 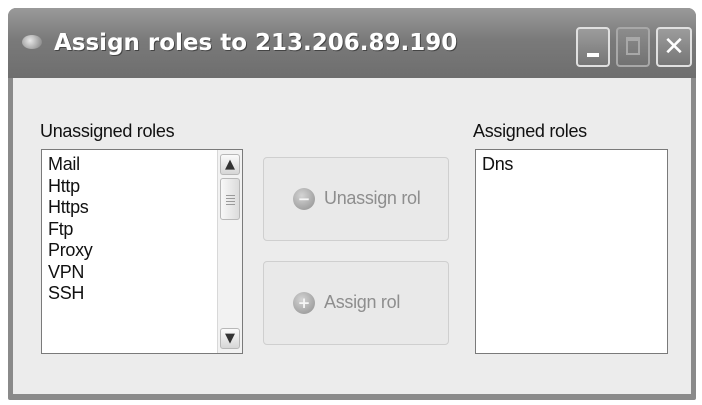 I want to click on minus-circle-icon: −, so click(x=304, y=199).